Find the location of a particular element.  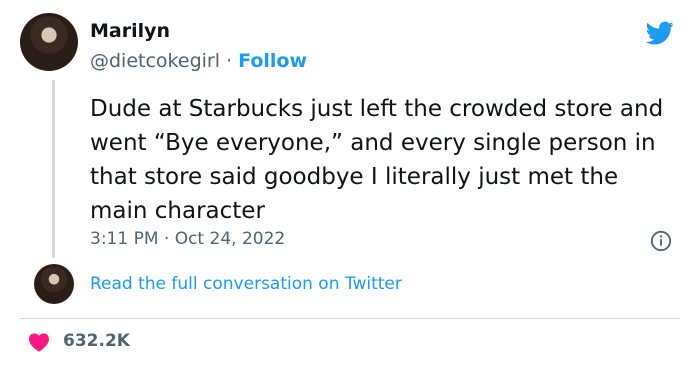

tweet-timestamp: 3:11 PM · Oct 24, 2022 is located at coordinates (187, 239).